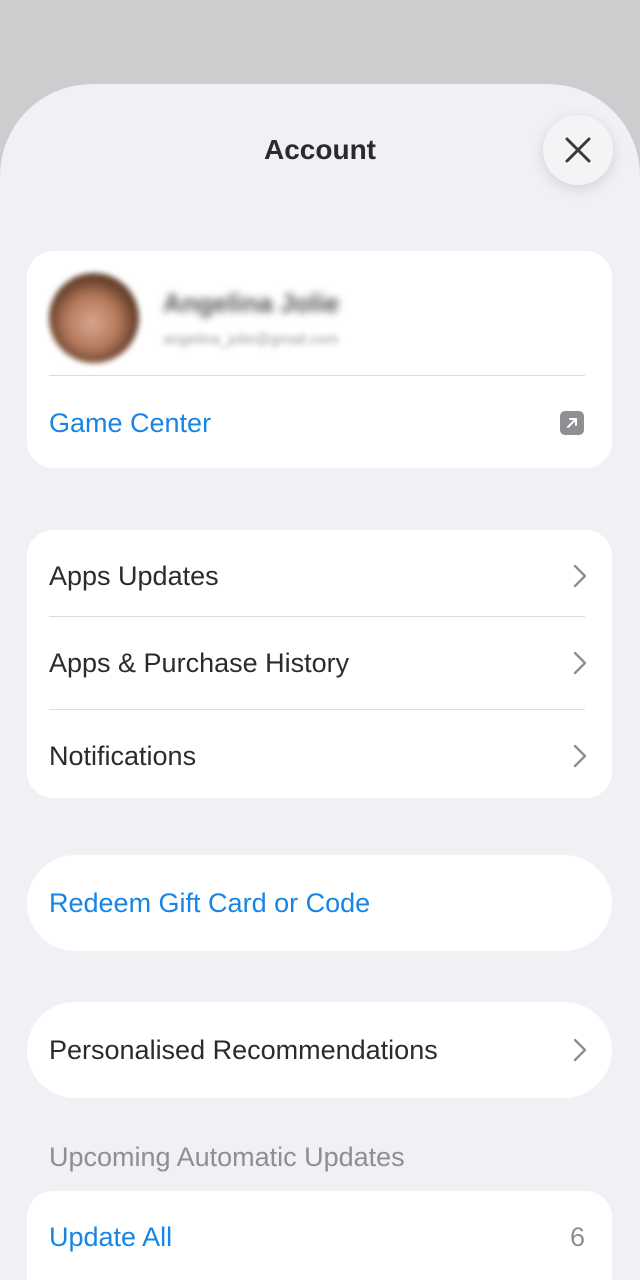 The width and height of the screenshot is (640, 1280). Describe the element at coordinates (319, 754) in the screenshot. I see `menu-item-notifications: Notifications` at that location.